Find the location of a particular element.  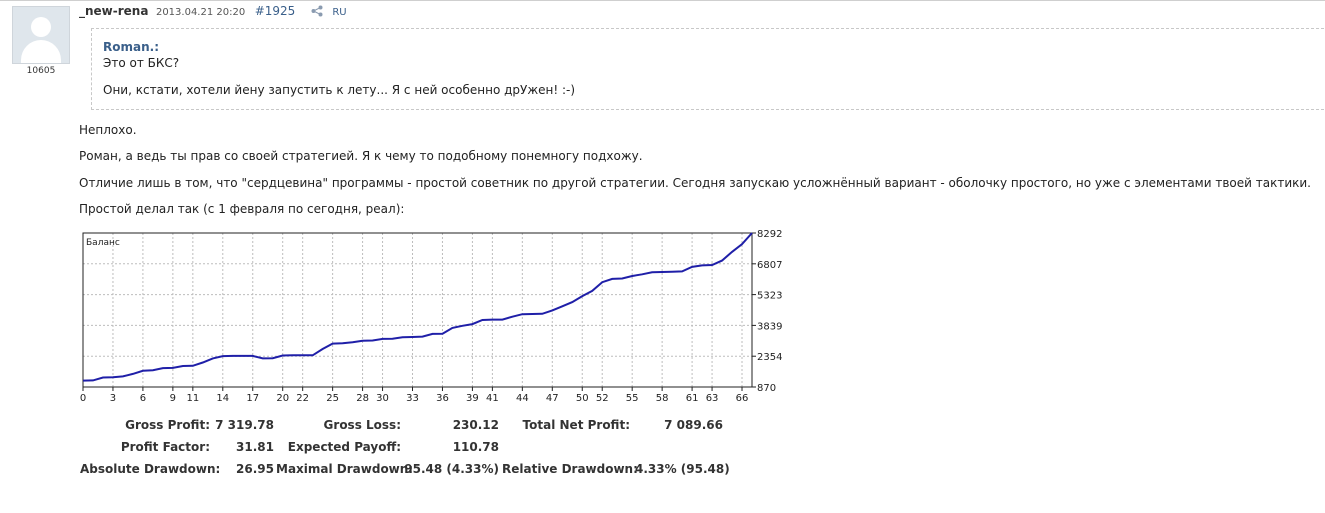

absolute-drawdown-label: Absolute Drawdown: is located at coordinates (150, 469).